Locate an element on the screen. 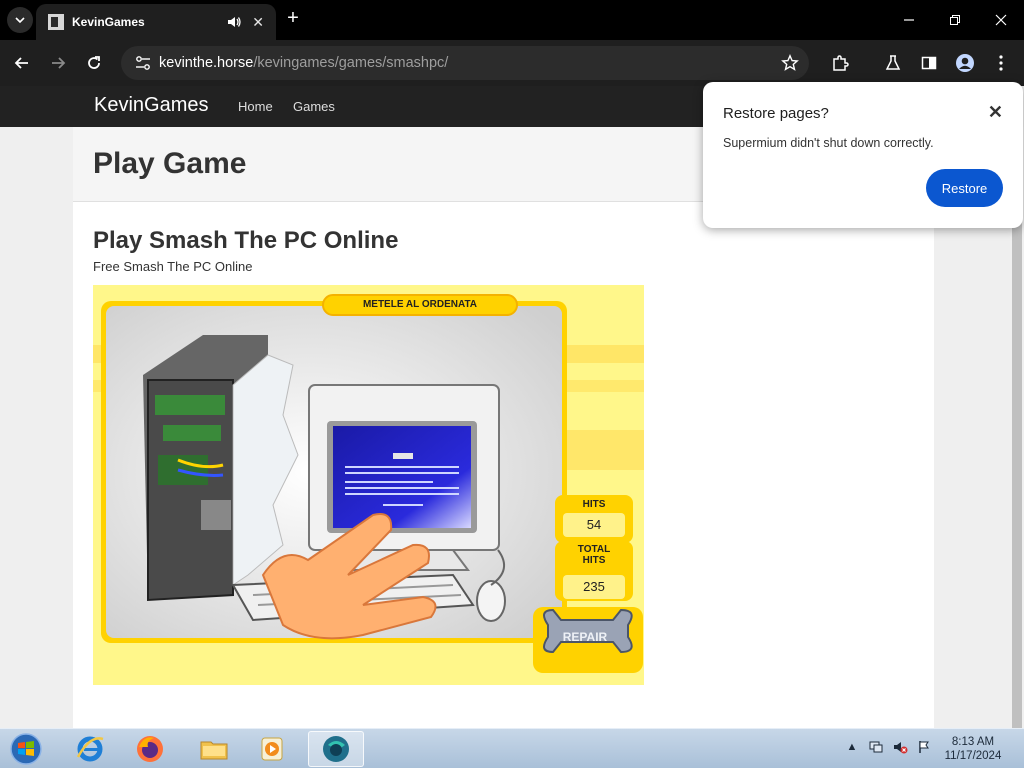 Image resolution: width=1024 pixels, height=768 pixels. new-tab-button: + is located at coordinates (293, 19).